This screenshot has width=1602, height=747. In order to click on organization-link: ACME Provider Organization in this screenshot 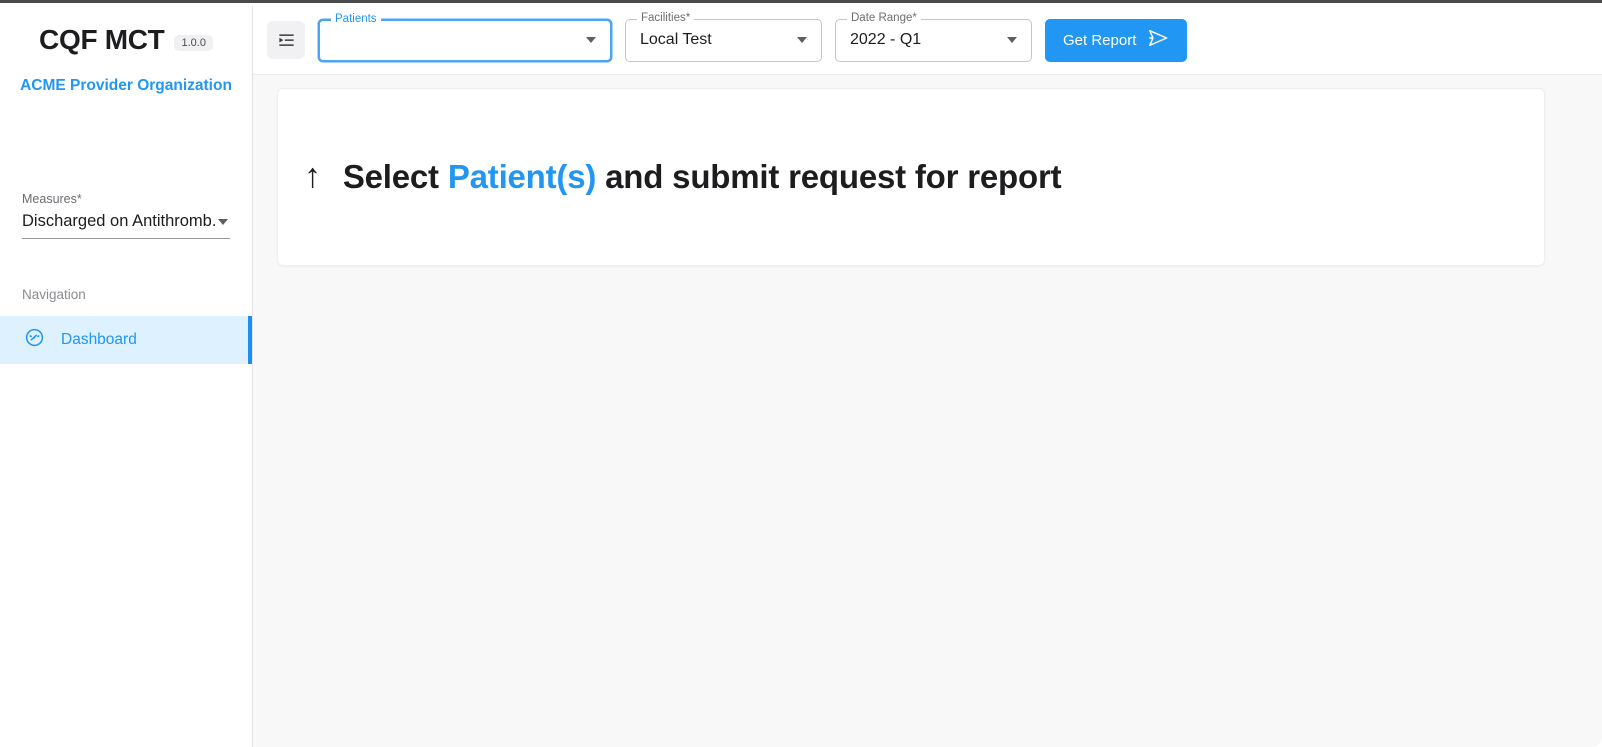, I will do `click(126, 86)`.